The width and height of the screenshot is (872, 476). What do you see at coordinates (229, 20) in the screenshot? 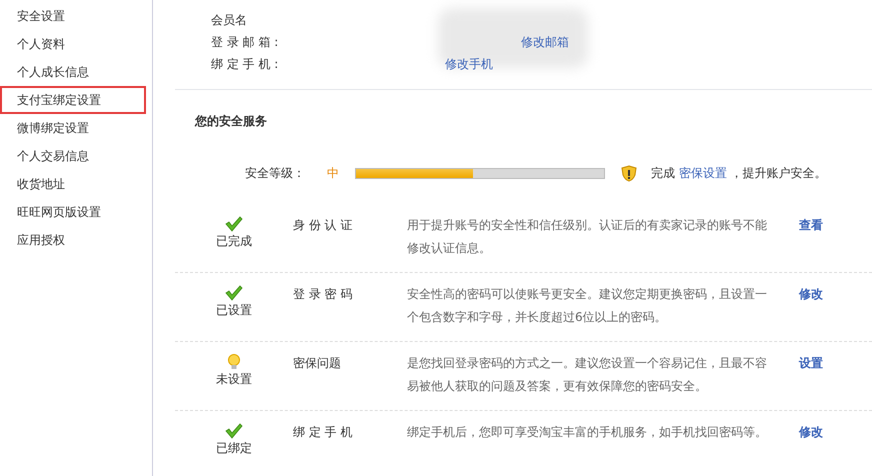
I see `field-label: 会员名` at bounding box center [229, 20].